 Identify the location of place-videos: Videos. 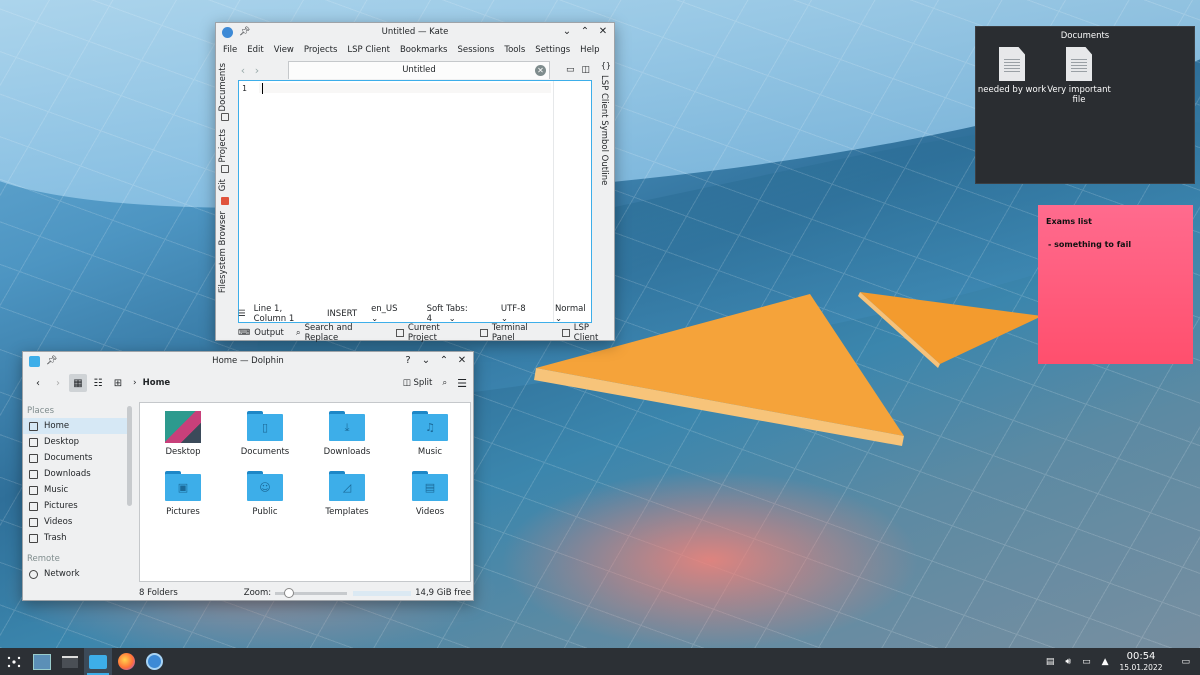
(77, 522).